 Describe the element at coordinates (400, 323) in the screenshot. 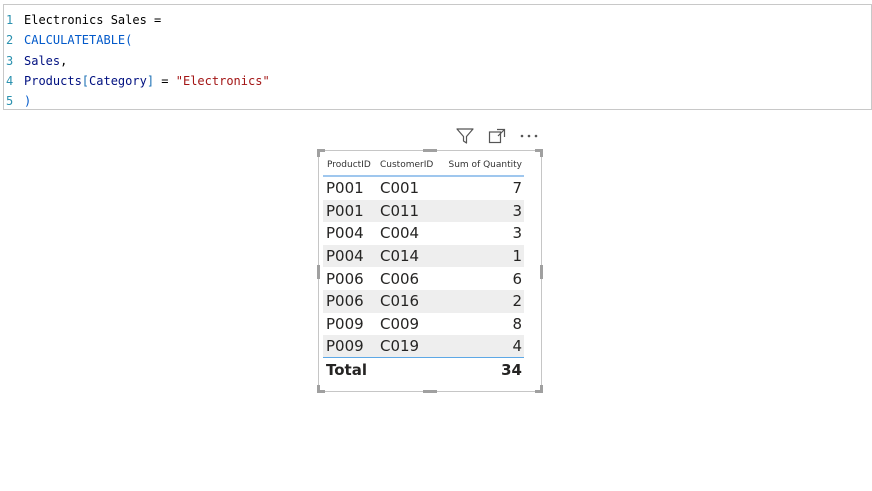

I see `table-cell: C009` at that location.